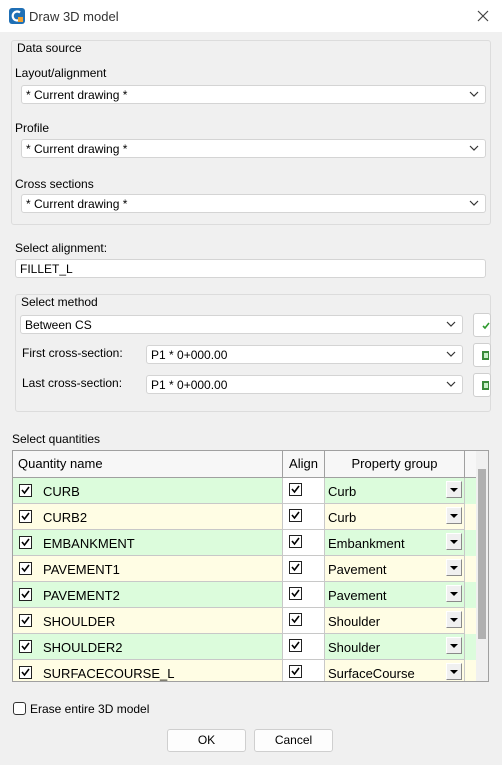 Image resolution: width=502 pixels, height=765 pixels. What do you see at coordinates (148, 670) in the screenshot?
I see `quantity-name-cell: SURFACECOURSE_L` at bounding box center [148, 670].